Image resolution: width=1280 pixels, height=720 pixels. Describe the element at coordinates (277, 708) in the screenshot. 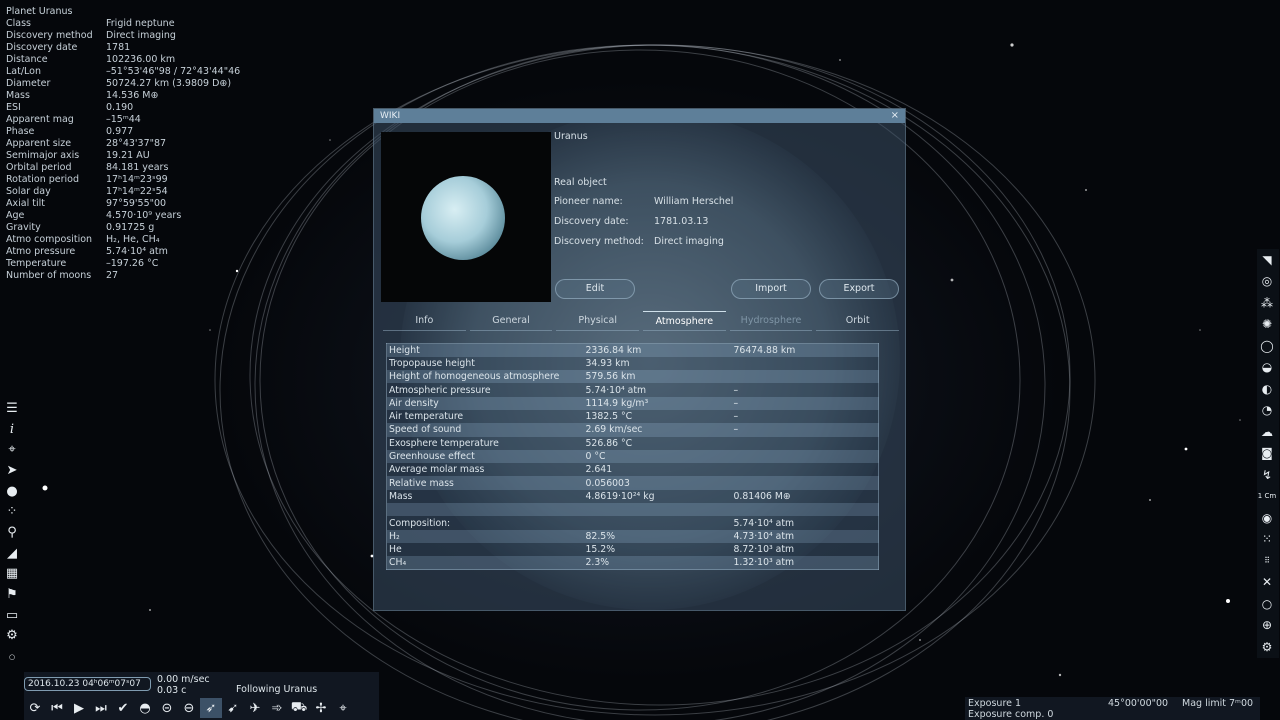

I see `ship-icon: ➾` at that location.